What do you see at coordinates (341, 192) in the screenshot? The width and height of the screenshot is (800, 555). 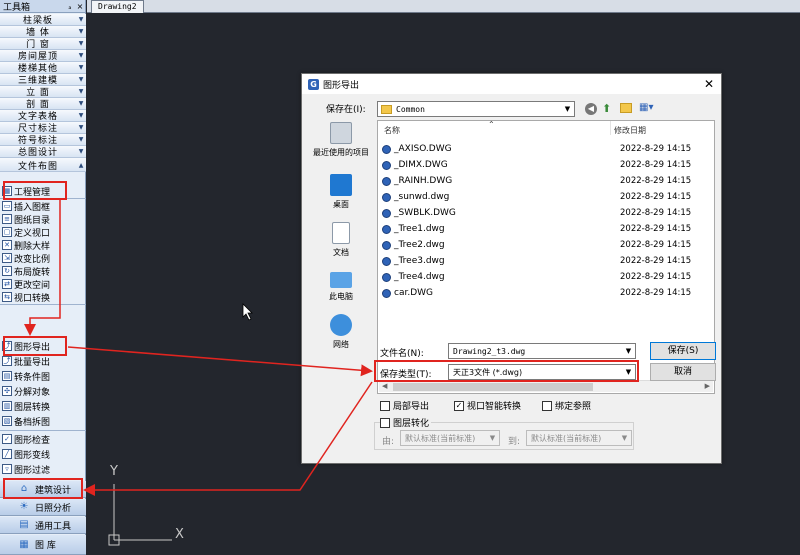 I see `place-desktop: 桌面` at bounding box center [341, 192].